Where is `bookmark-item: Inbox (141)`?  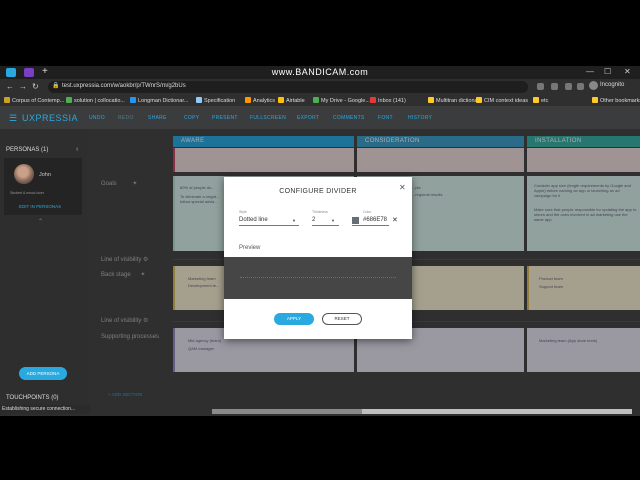
bookmark-item: Inbox (141) is located at coordinates (388, 100).